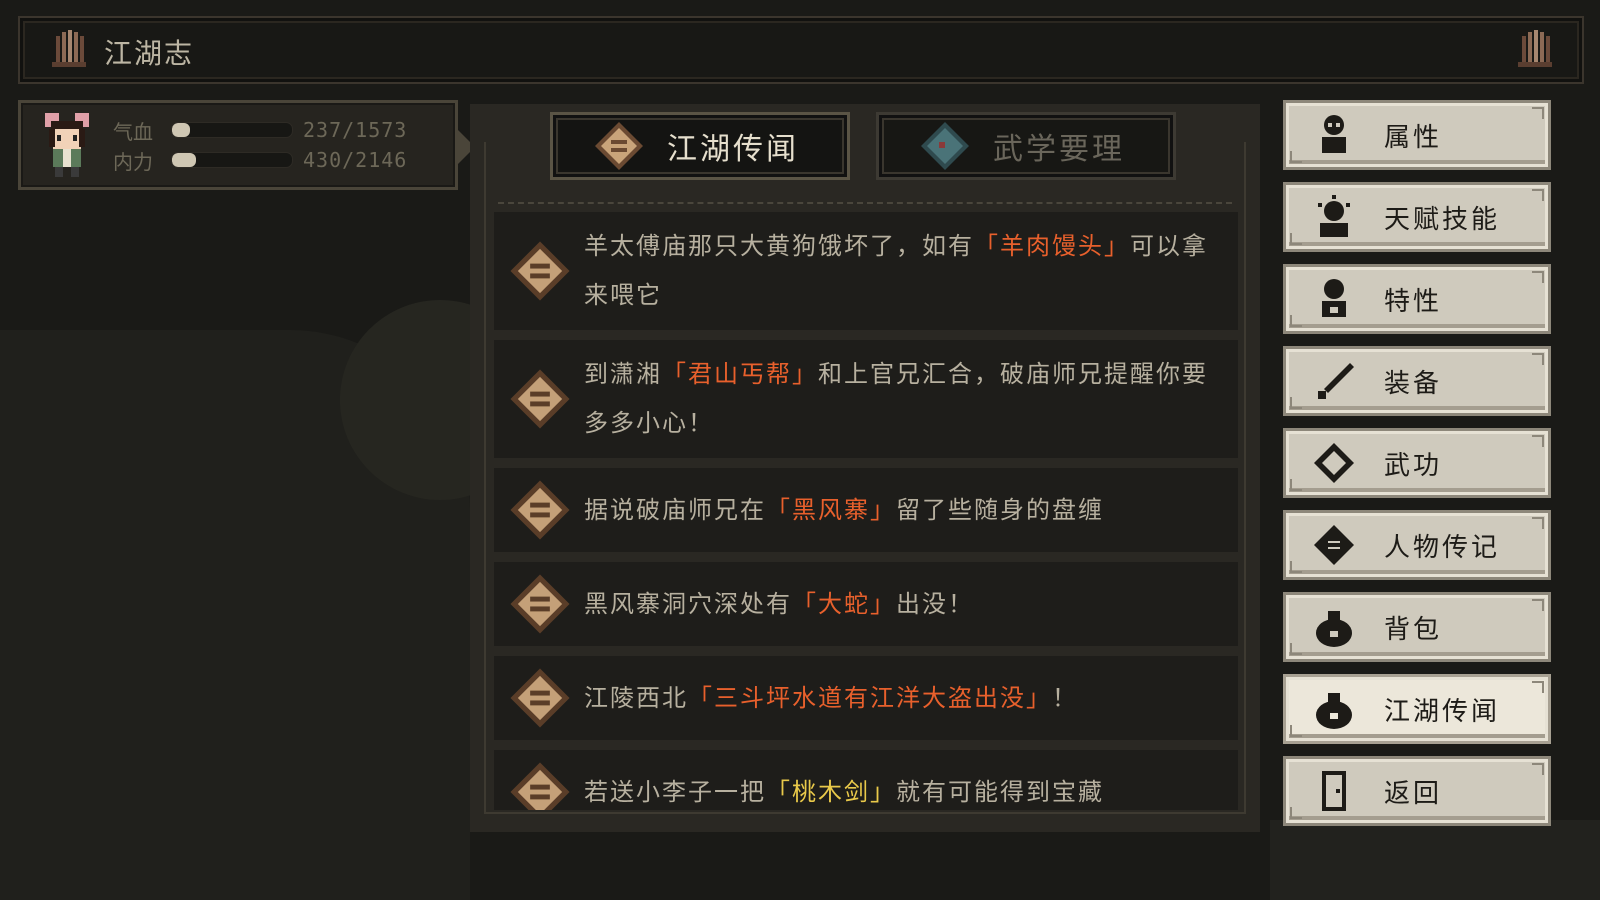  What do you see at coordinates (636, 697) in the screenshot?
I see `rumor-text-segment: 江陵西北` at bounding box center [636, 697].